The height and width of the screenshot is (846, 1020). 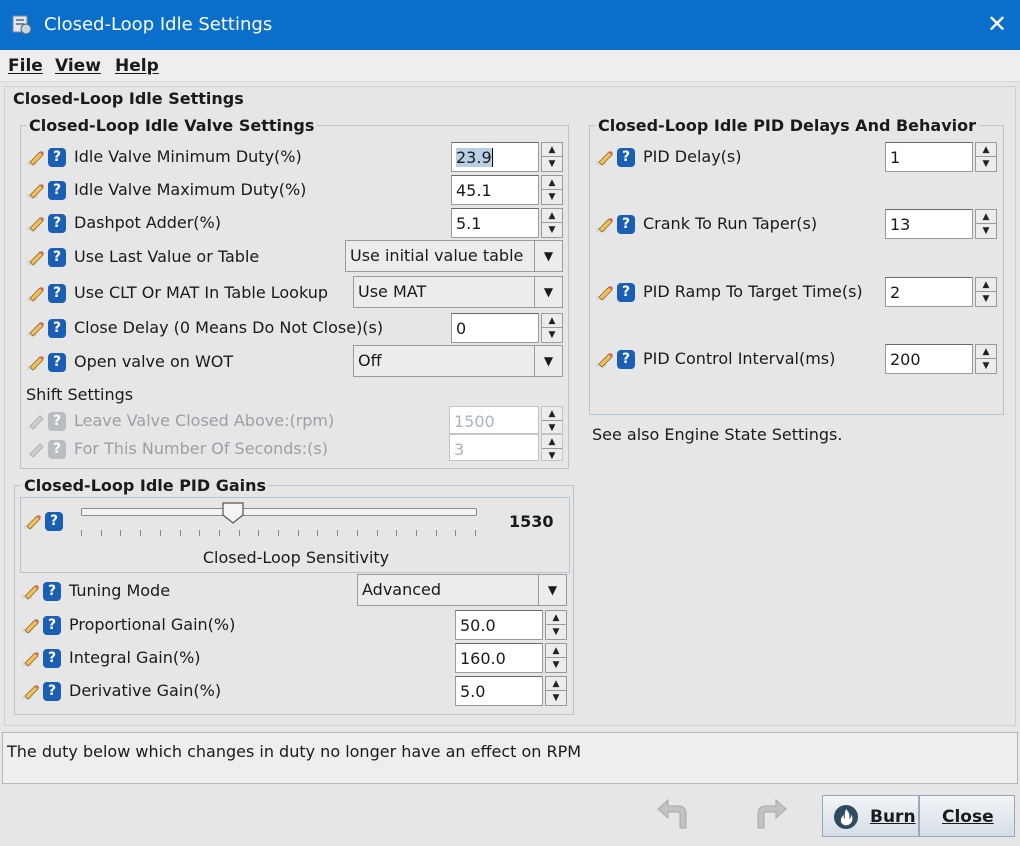 I want to click on dashpot-spinner: ▲ ▼, so click(x=552, y=223).